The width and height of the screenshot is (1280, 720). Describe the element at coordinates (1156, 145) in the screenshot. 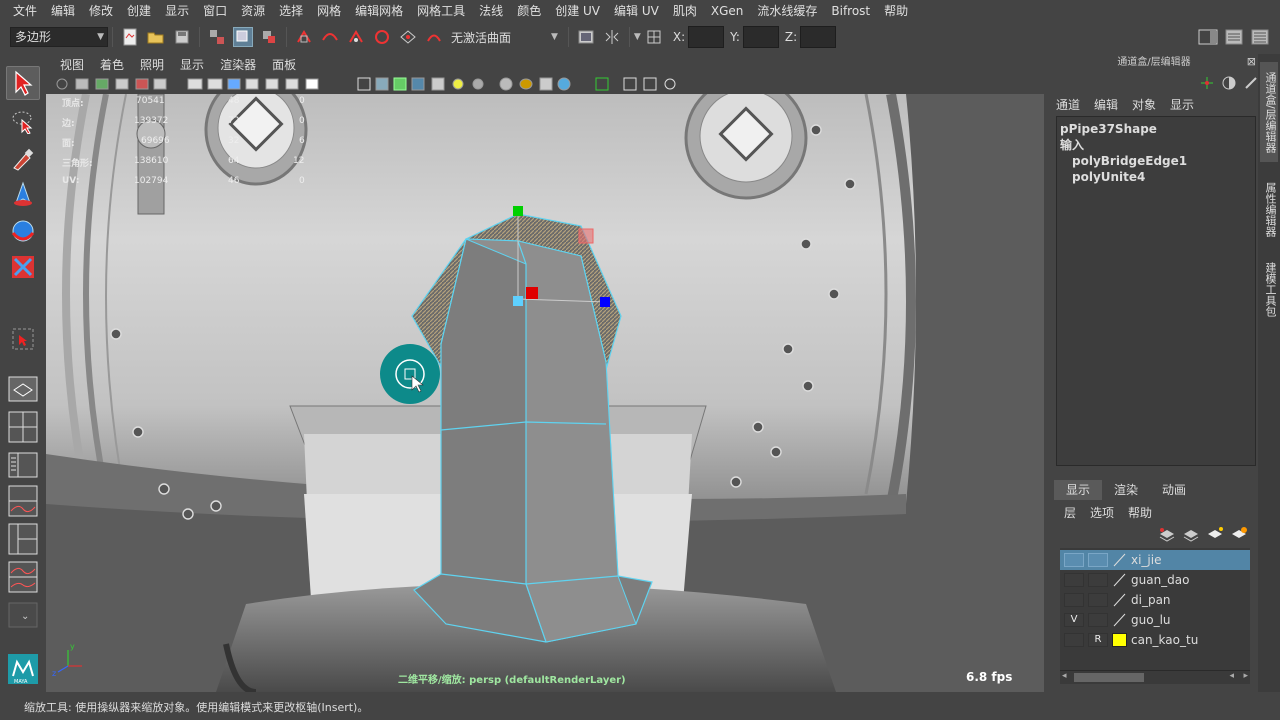

I see `inputs-header: 输入` at that location.